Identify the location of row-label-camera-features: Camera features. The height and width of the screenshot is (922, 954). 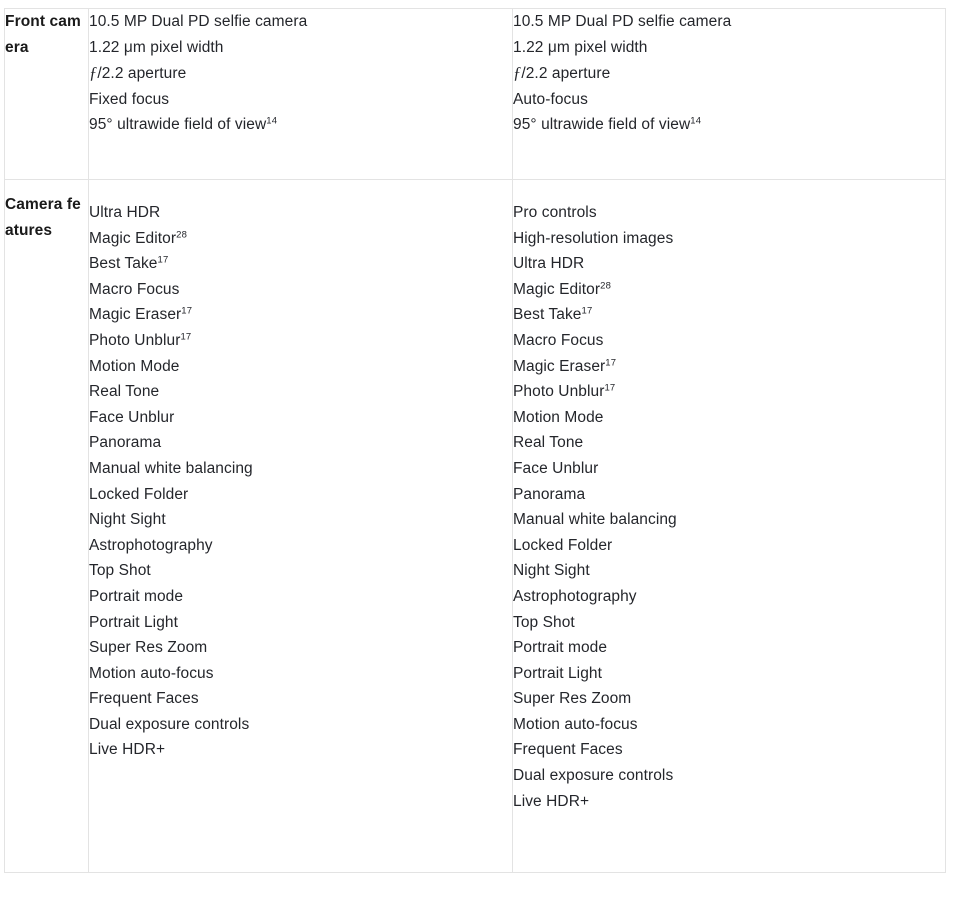
(43, 217).